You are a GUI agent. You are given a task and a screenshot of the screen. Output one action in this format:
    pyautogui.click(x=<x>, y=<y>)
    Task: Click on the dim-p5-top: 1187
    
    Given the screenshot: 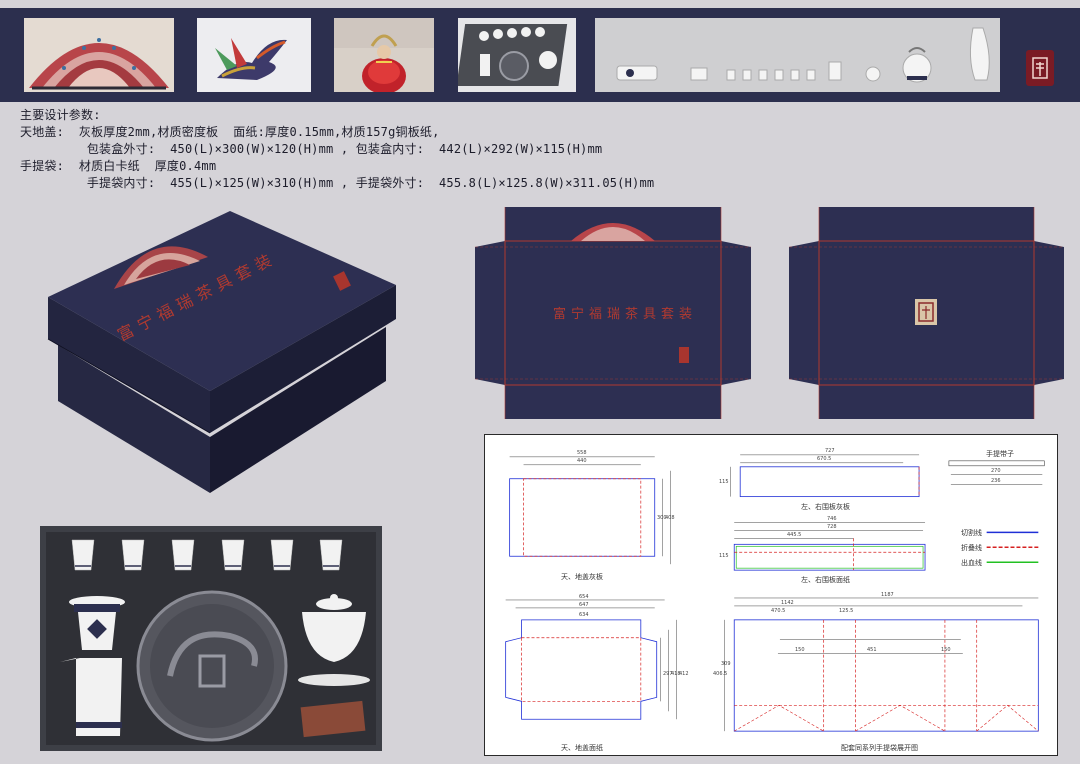 What is the action you would take?
    pyautogui.click(x=887, y=595)
    